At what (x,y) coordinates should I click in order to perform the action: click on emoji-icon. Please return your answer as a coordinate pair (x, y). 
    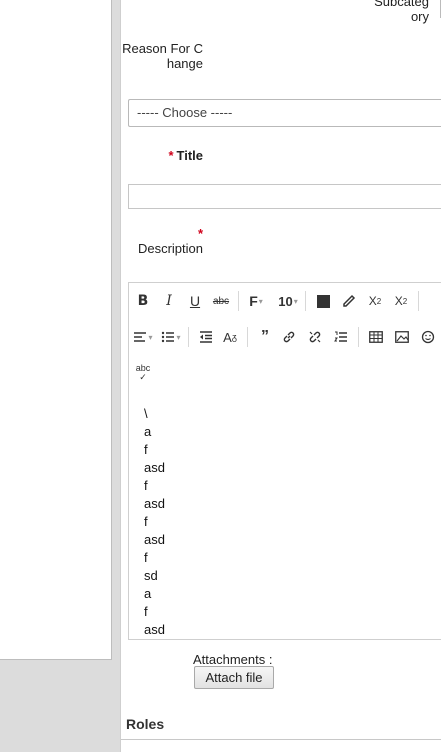
    Looking at the image, I should click on (428, 337).